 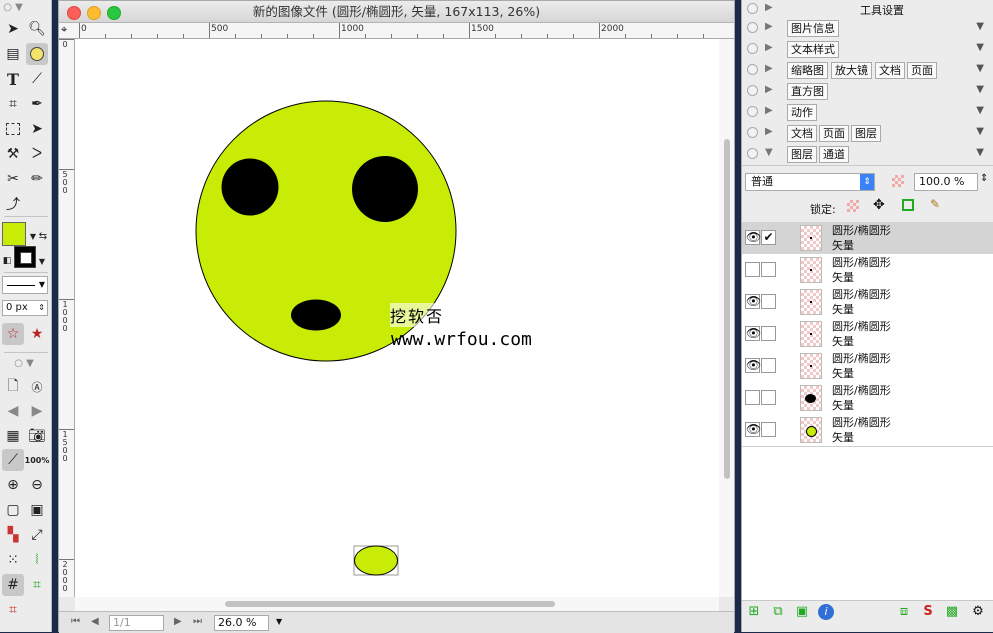 What do you see at coordinates (7, 261) in the screenshot?
I see `default-colors-icon: ◧` at bounding box center [7, 261].